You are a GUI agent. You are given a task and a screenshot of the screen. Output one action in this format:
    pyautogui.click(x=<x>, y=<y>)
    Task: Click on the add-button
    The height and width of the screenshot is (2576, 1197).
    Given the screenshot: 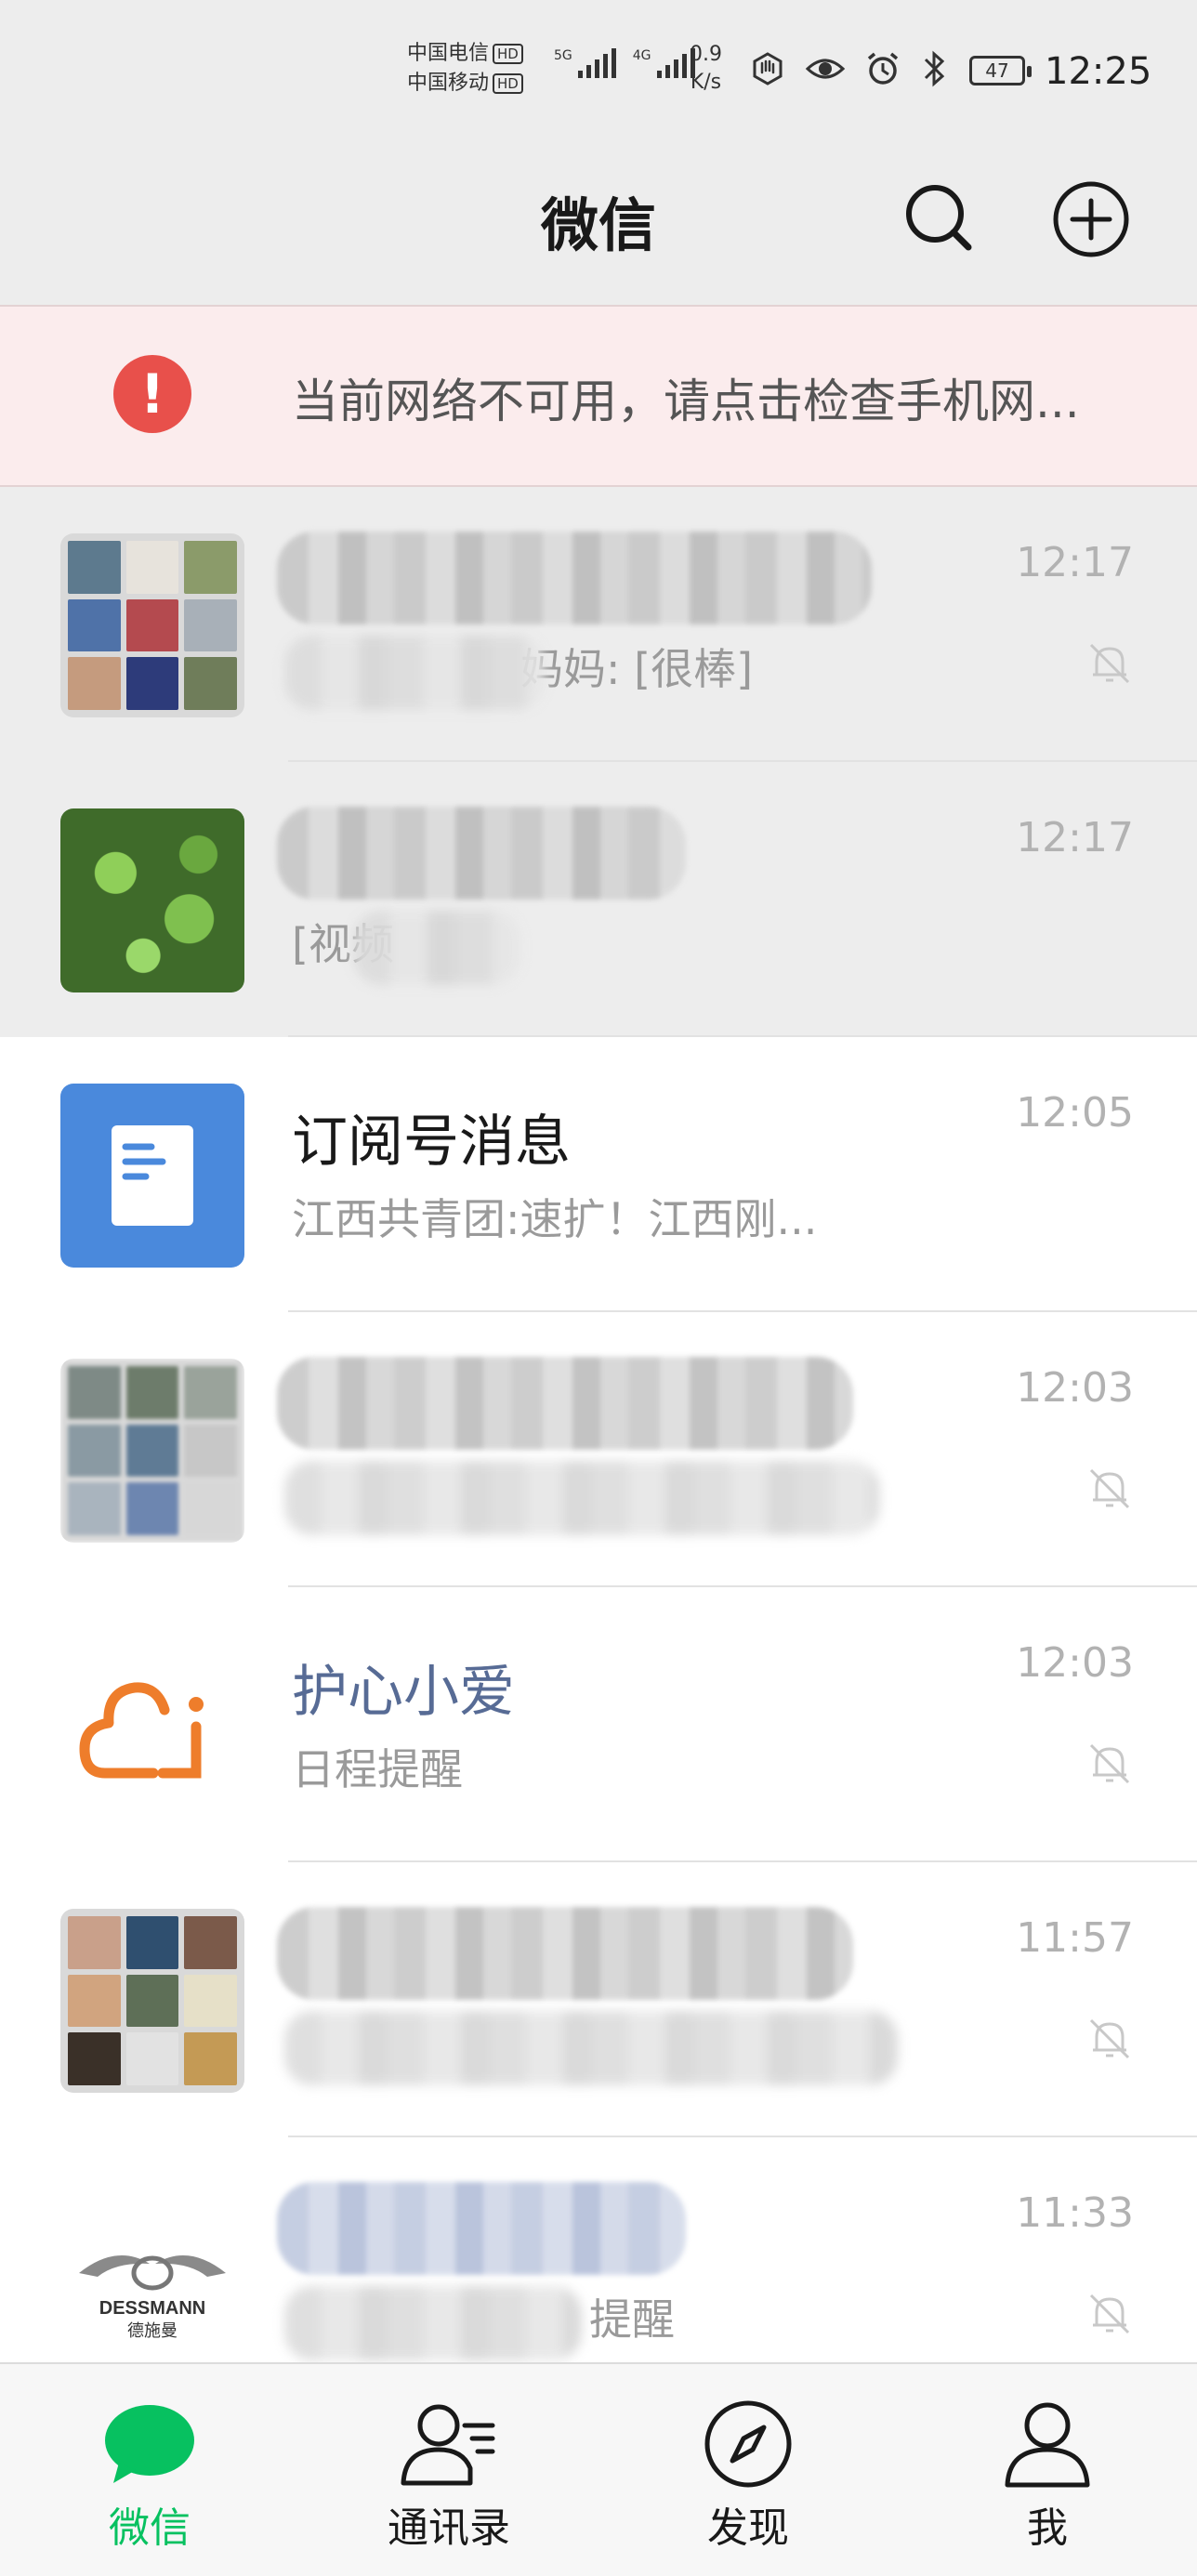 What is the action you would take?
    pyautogui.click(x=1091, y=219)
    